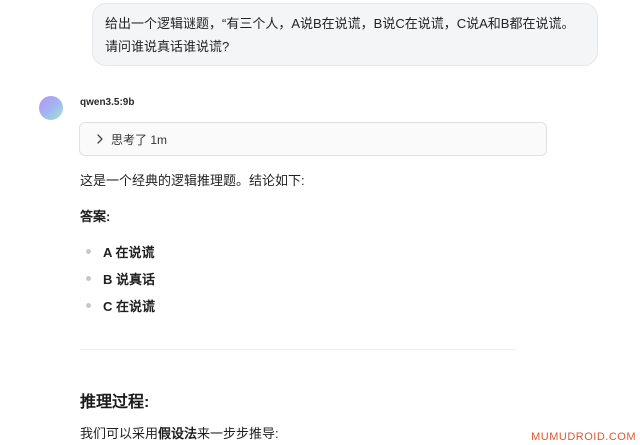 The height and width of the screenshot is (445, 640). Describe the element at coordinates (100, 139) in the screenshot. I see `chevron-right-icon` at that location.